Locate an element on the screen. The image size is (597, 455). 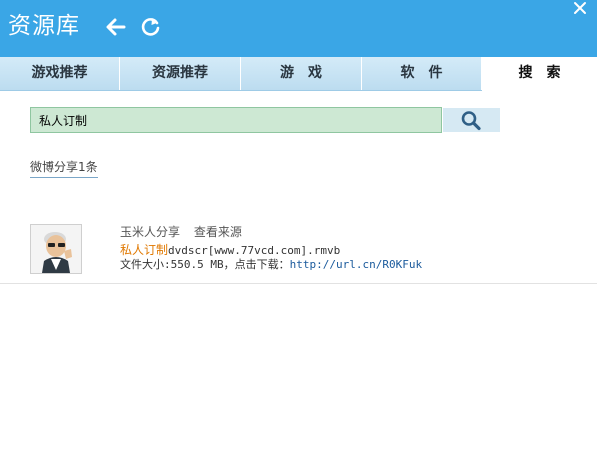
arrow-left-icon is located at coordinates (116, 27).